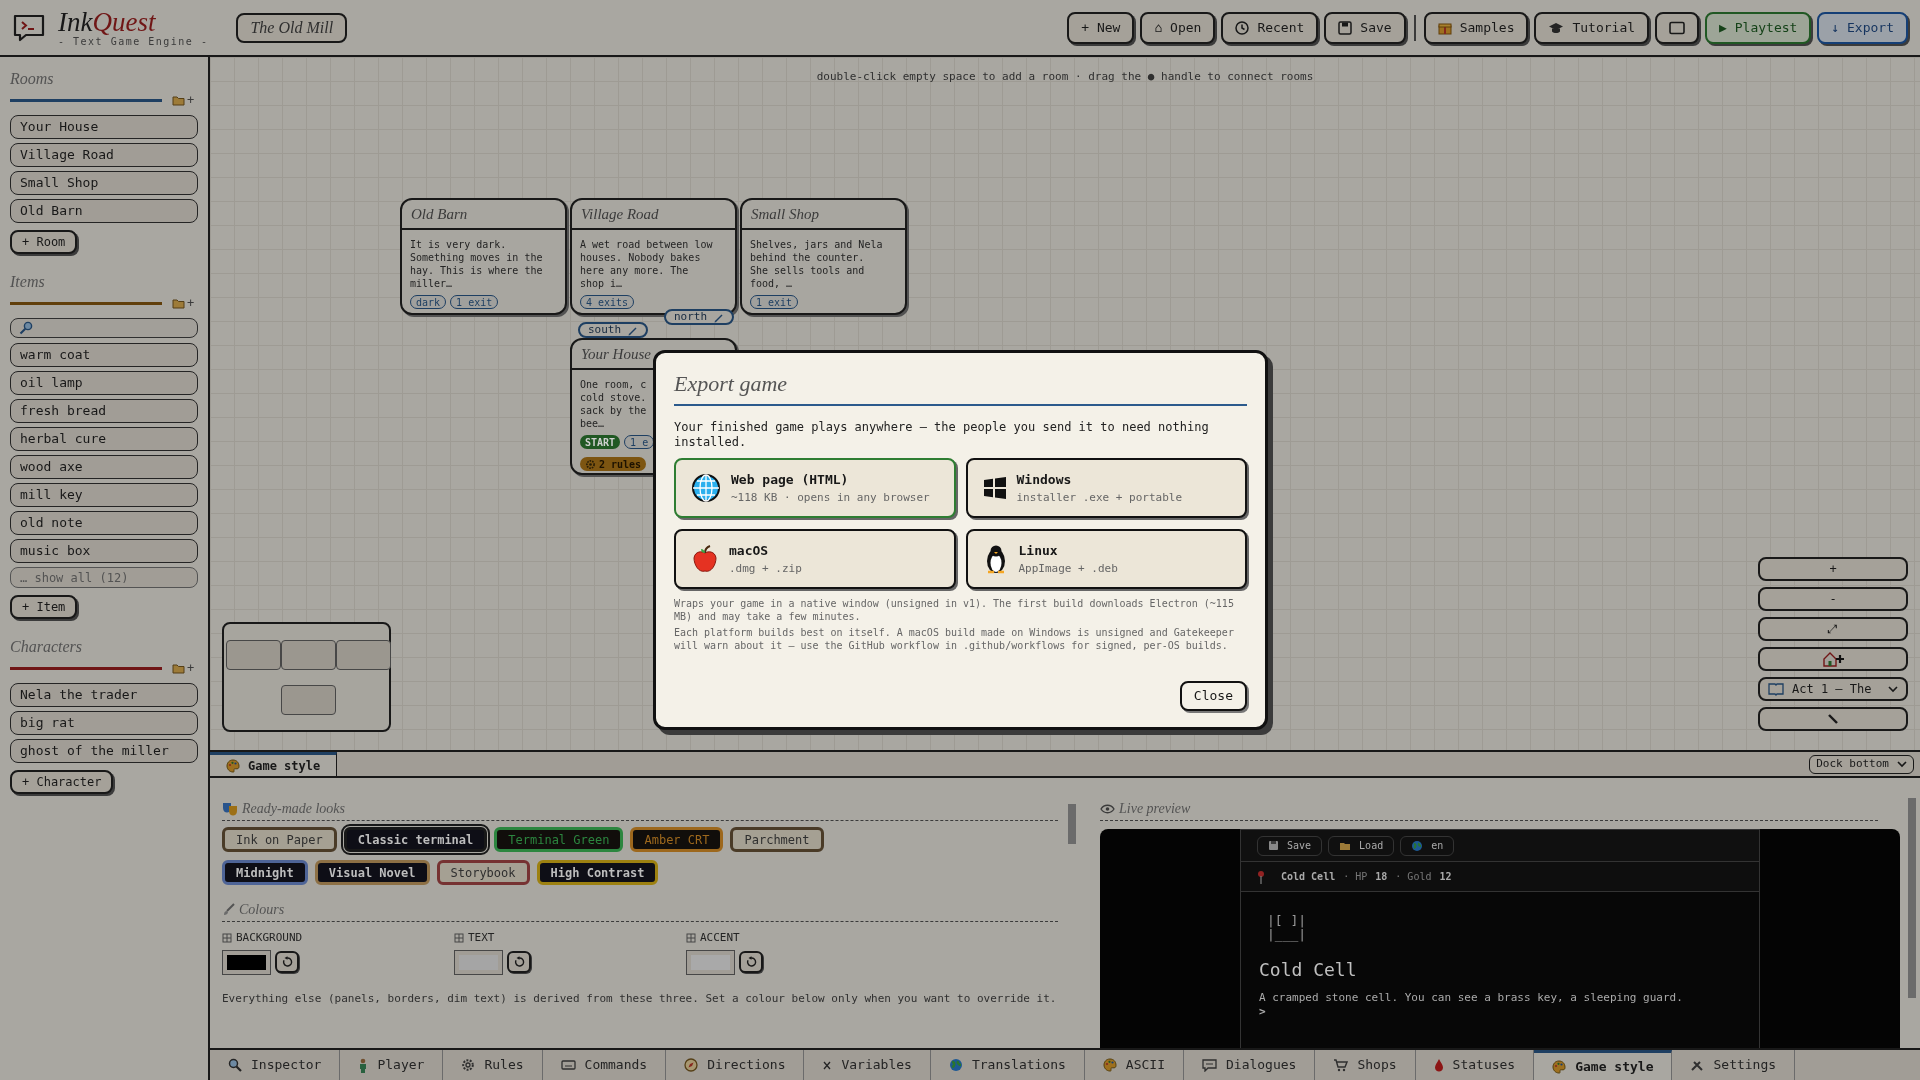  What do you see at coordinates (640, 998) in the screenshot?
I see `colour-note: Everything else (panels, borders, dim text) is derived from these three. Set a colour below only when you want to override it.` at bounding box center [640, 998].